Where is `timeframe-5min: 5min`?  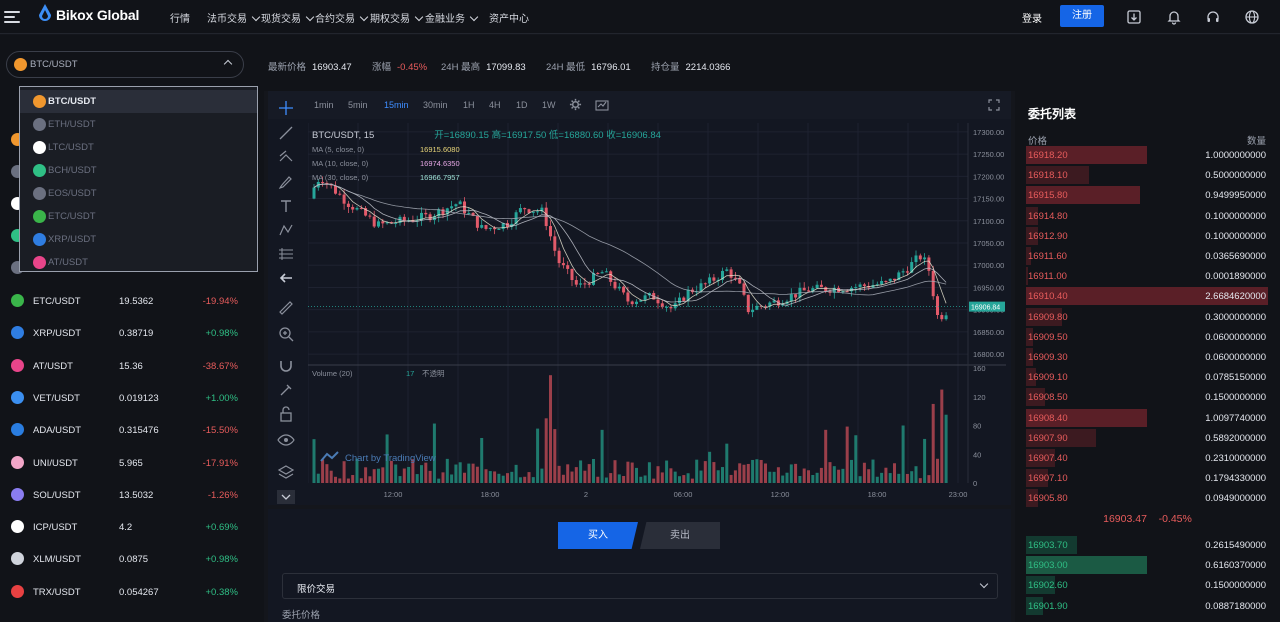 timeframe-5min: 5min is located at coordinates (358, 105).